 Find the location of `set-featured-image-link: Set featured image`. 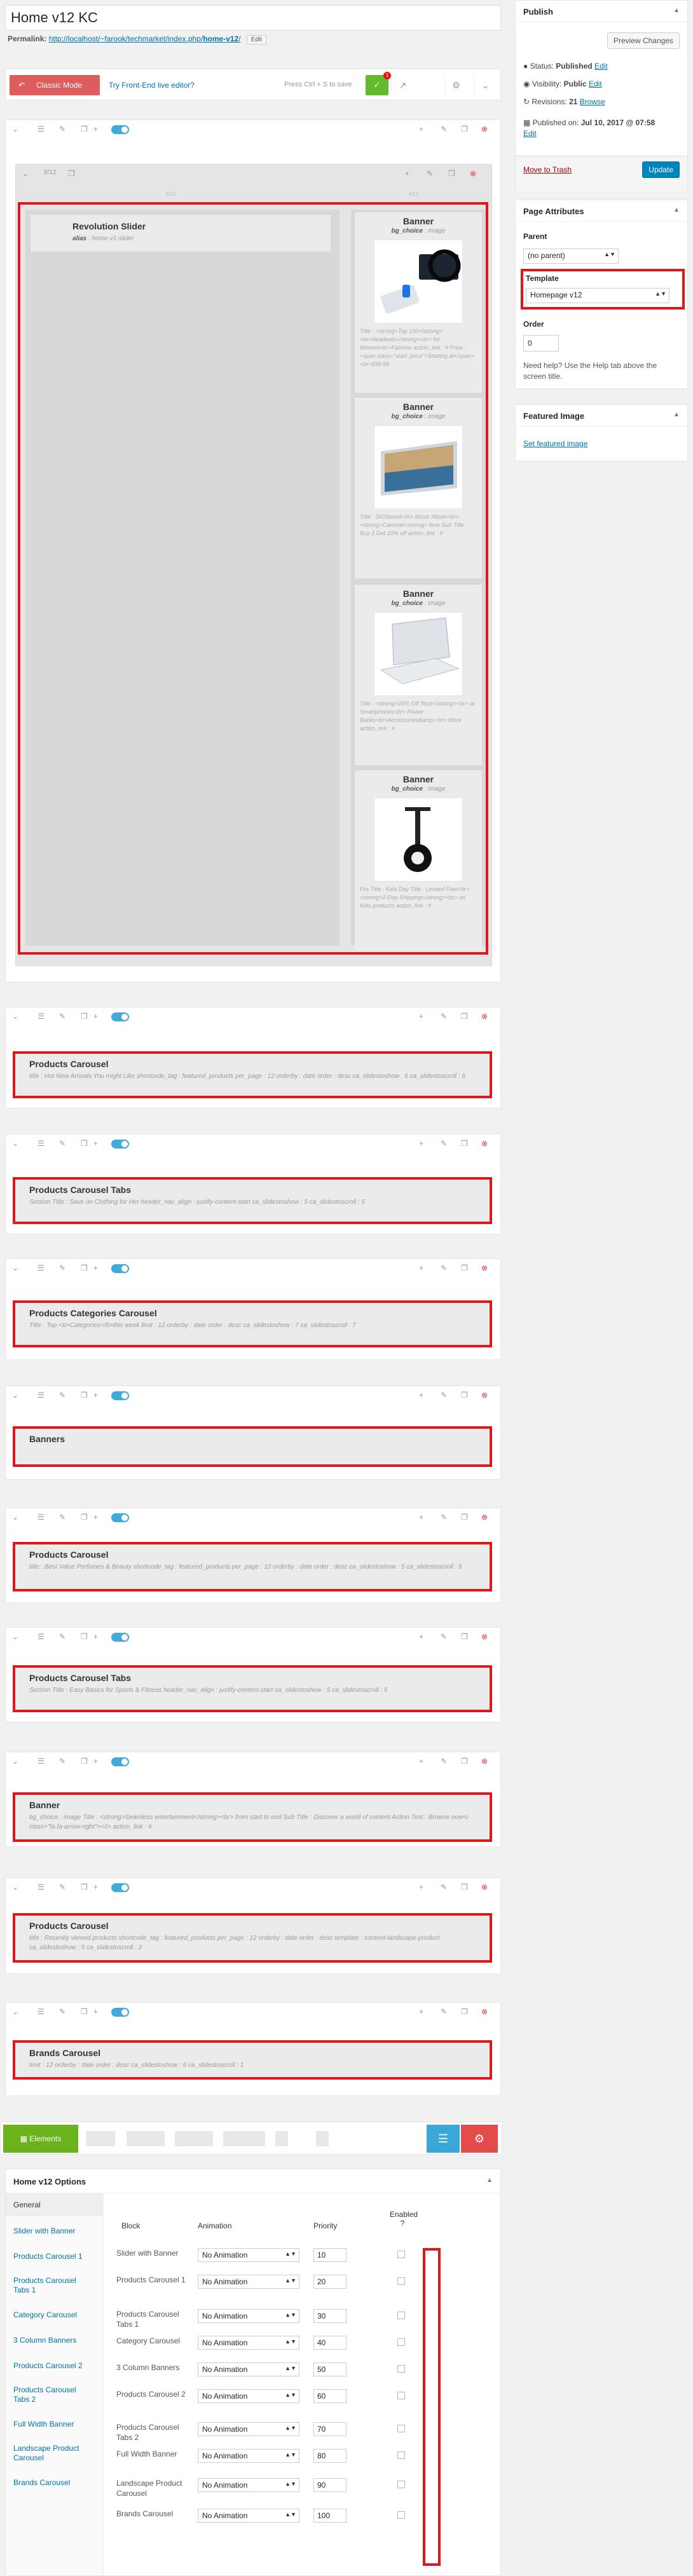

set-featured-image-link: Set featured image is located at coordinates (555, 443).